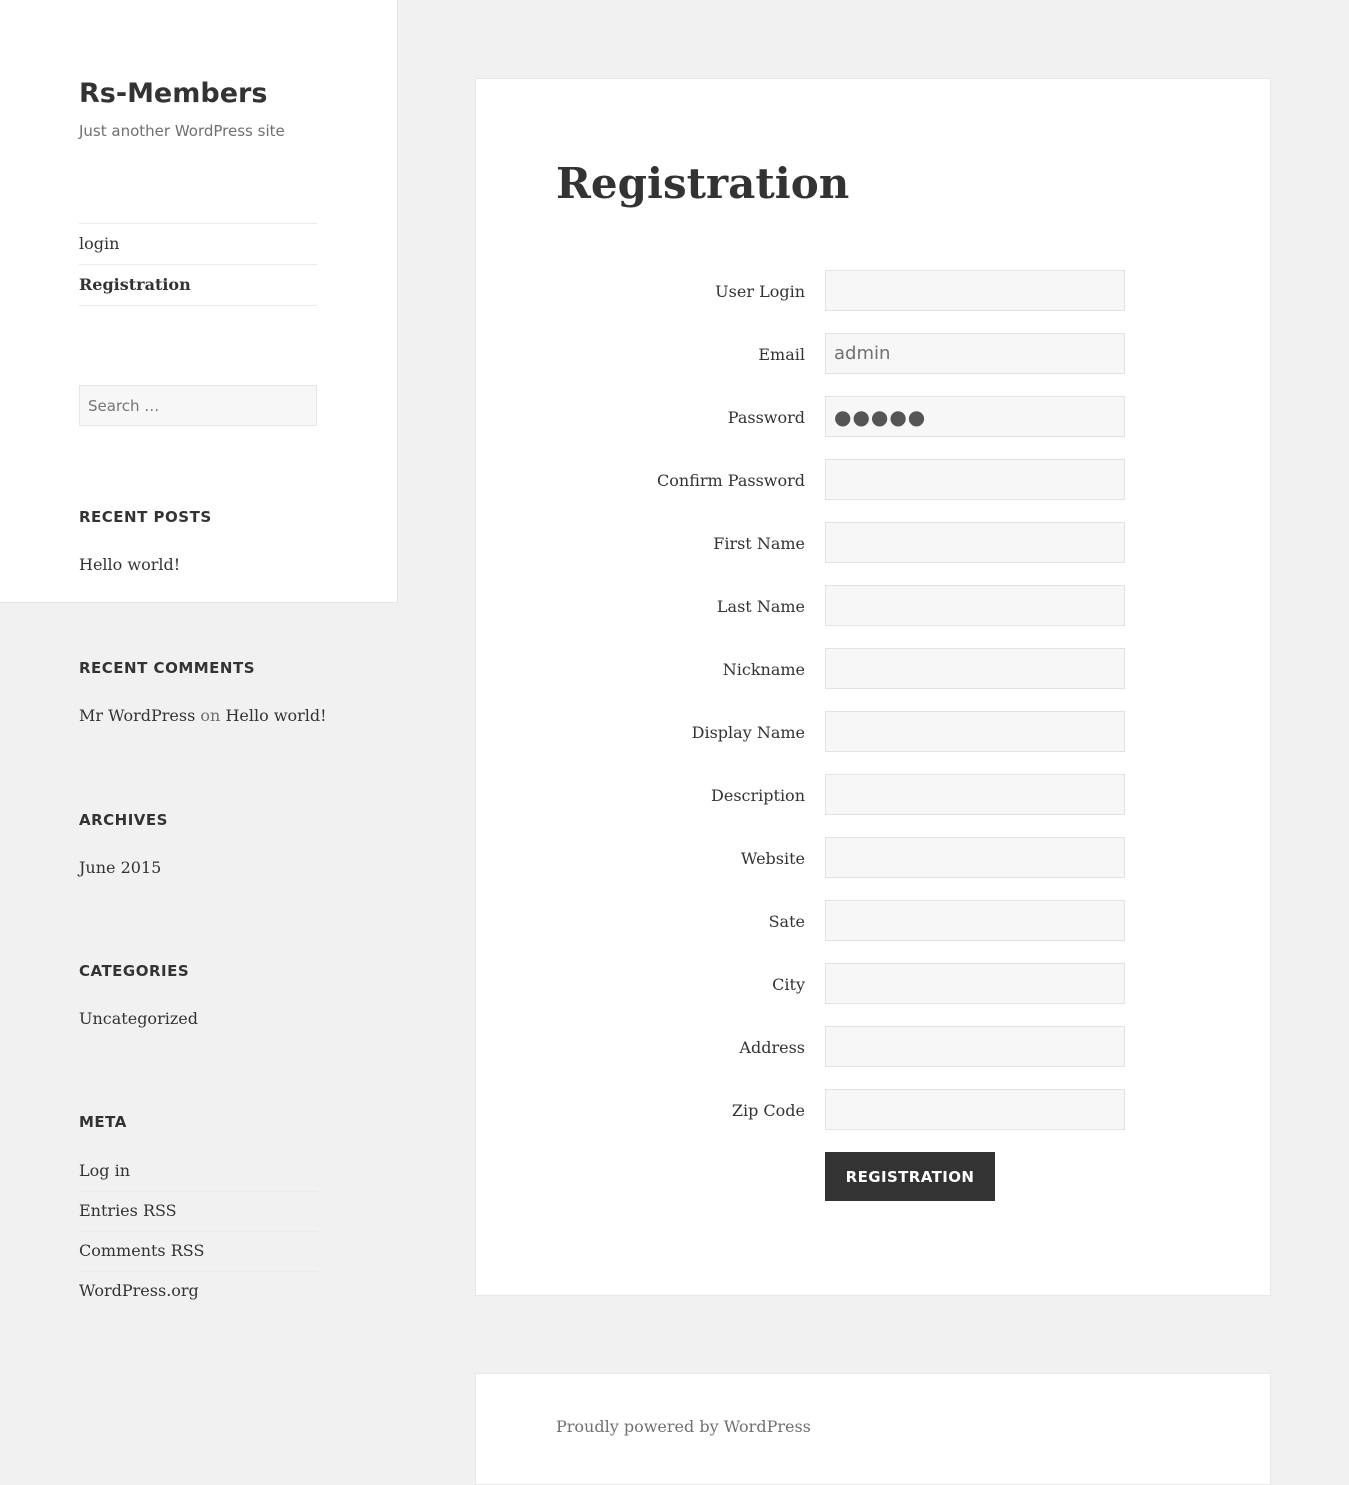 This screenshot has height=1485, width=1349. I want to click on zip-code-input, so click(975, 1109).